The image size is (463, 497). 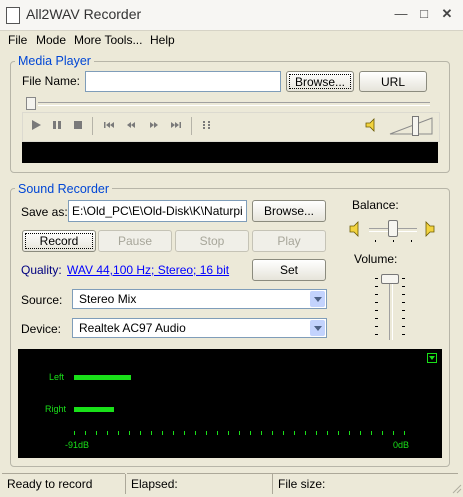 I want to click on url-button: URL, so click(x=393, y=81).